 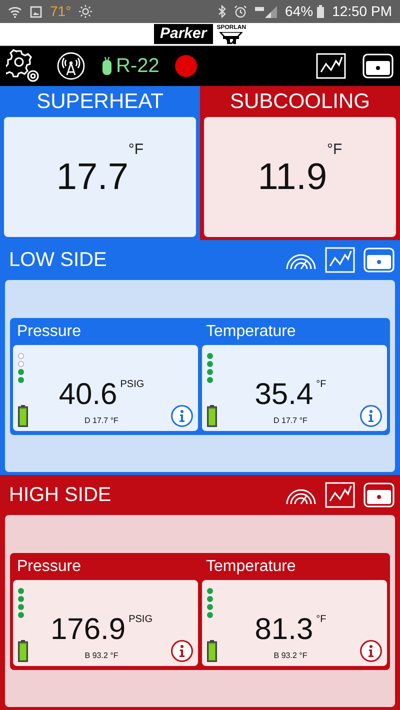 I want to click on reading-value: 81.3, so click(x=284, y=630).